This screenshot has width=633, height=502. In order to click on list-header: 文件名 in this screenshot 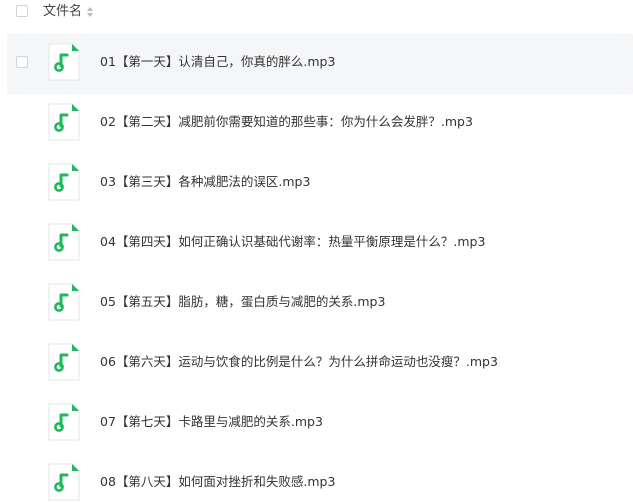, I will do `click(316, 13)`.